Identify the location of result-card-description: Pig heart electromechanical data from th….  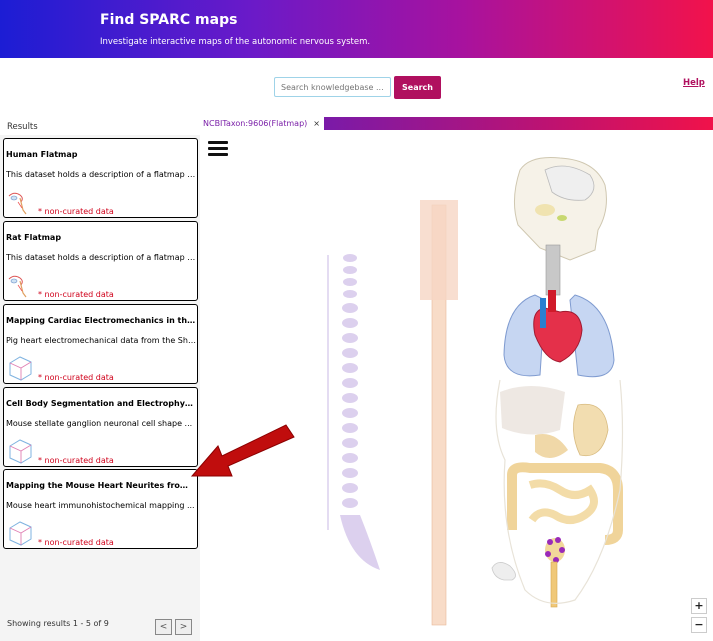
(101, 340).